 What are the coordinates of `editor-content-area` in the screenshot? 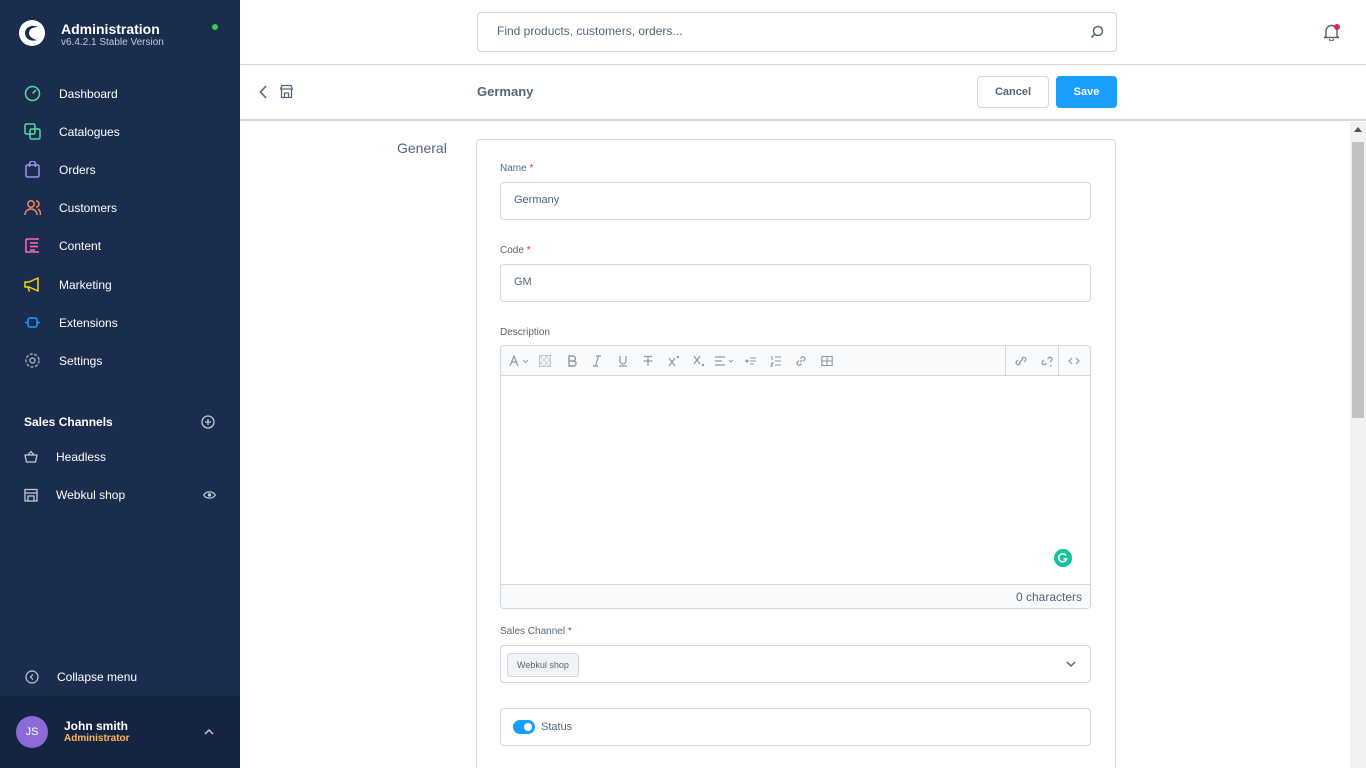 It's located at (795, 480).